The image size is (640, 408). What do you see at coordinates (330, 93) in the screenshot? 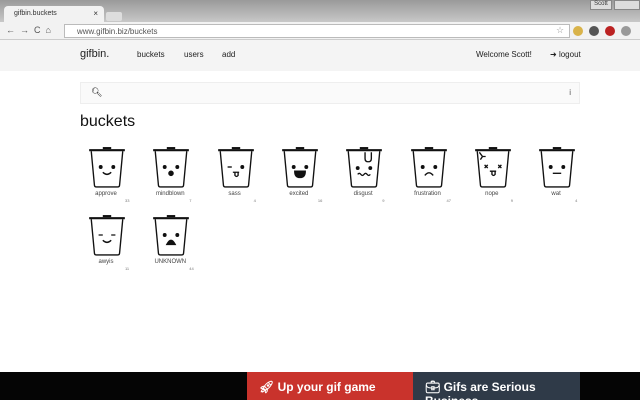
I see `search-bar: 🔍︎ i` at bounding box center [330, 93].